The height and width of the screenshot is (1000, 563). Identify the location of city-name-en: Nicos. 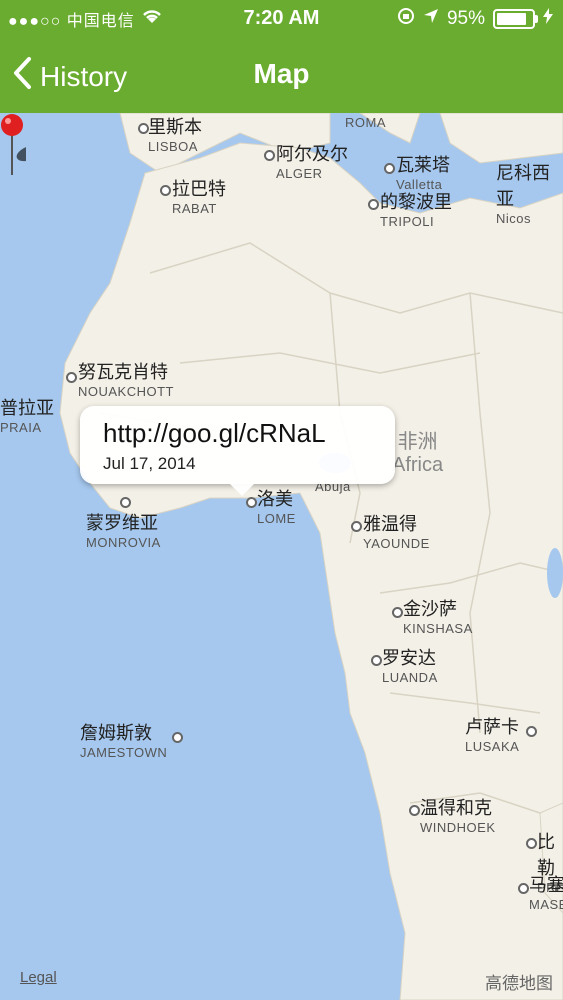
(514, 218).